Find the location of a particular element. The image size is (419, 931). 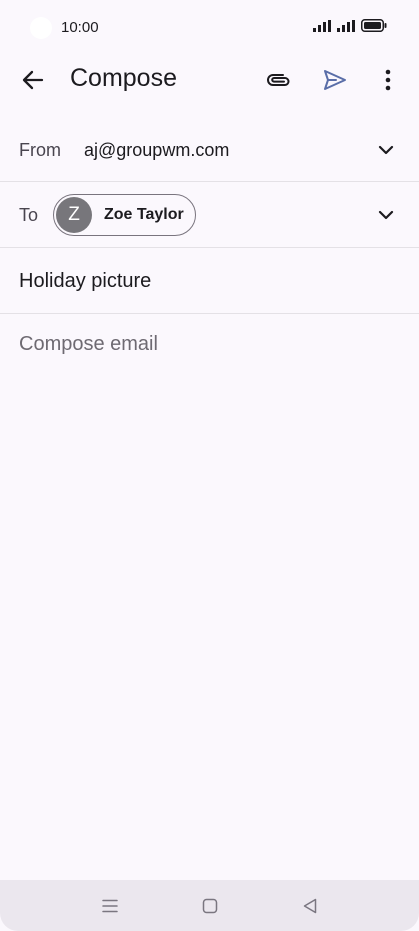

menu-icon is located at coordinates (110, 906).